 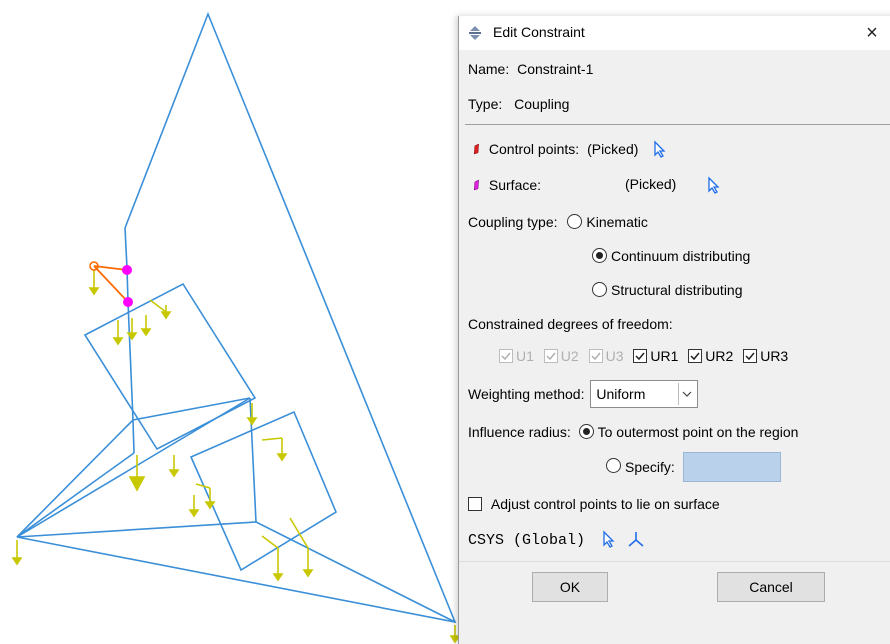 I want to click on influence-option-specify: Specify:, so click(x=693, y=467).